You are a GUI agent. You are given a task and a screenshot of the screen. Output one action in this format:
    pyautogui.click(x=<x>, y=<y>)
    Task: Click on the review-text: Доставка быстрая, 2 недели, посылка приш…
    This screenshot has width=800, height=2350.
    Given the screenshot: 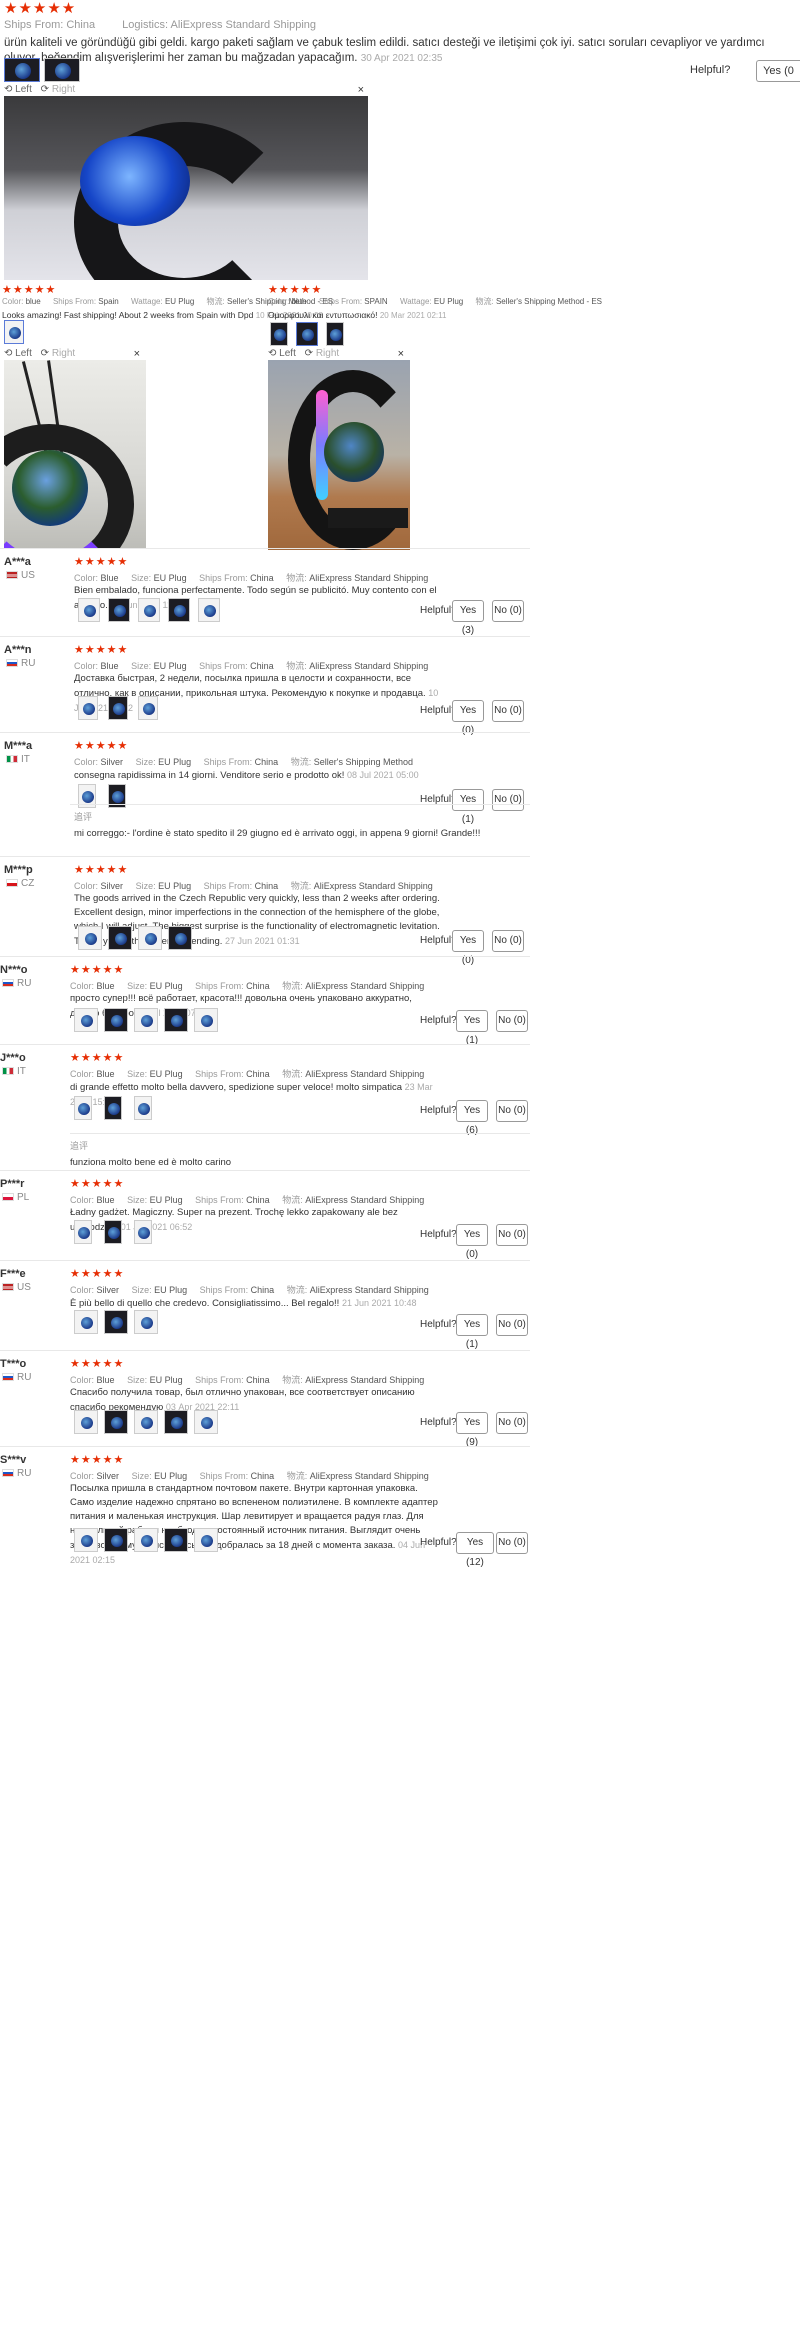 What is the action you would take?
    pyautogui.click(x=256, y=693)
    